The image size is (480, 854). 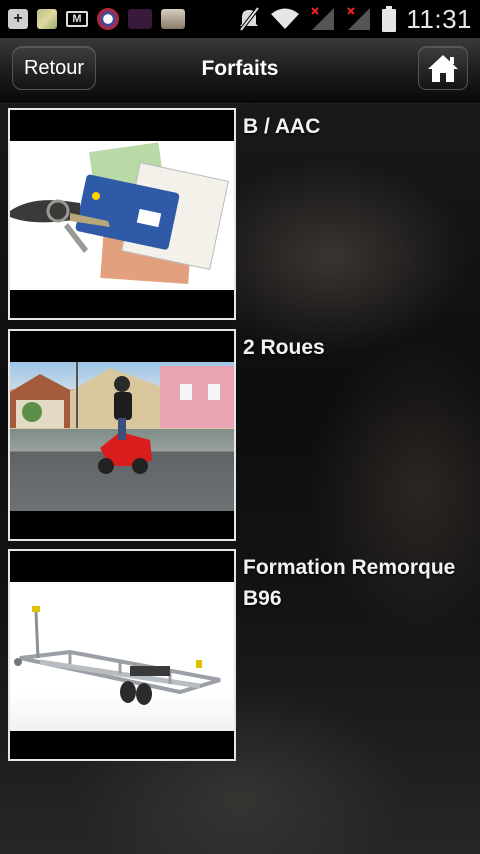 I want to click on header-bar: Retour Forfaits, so click(x=240, y=70).